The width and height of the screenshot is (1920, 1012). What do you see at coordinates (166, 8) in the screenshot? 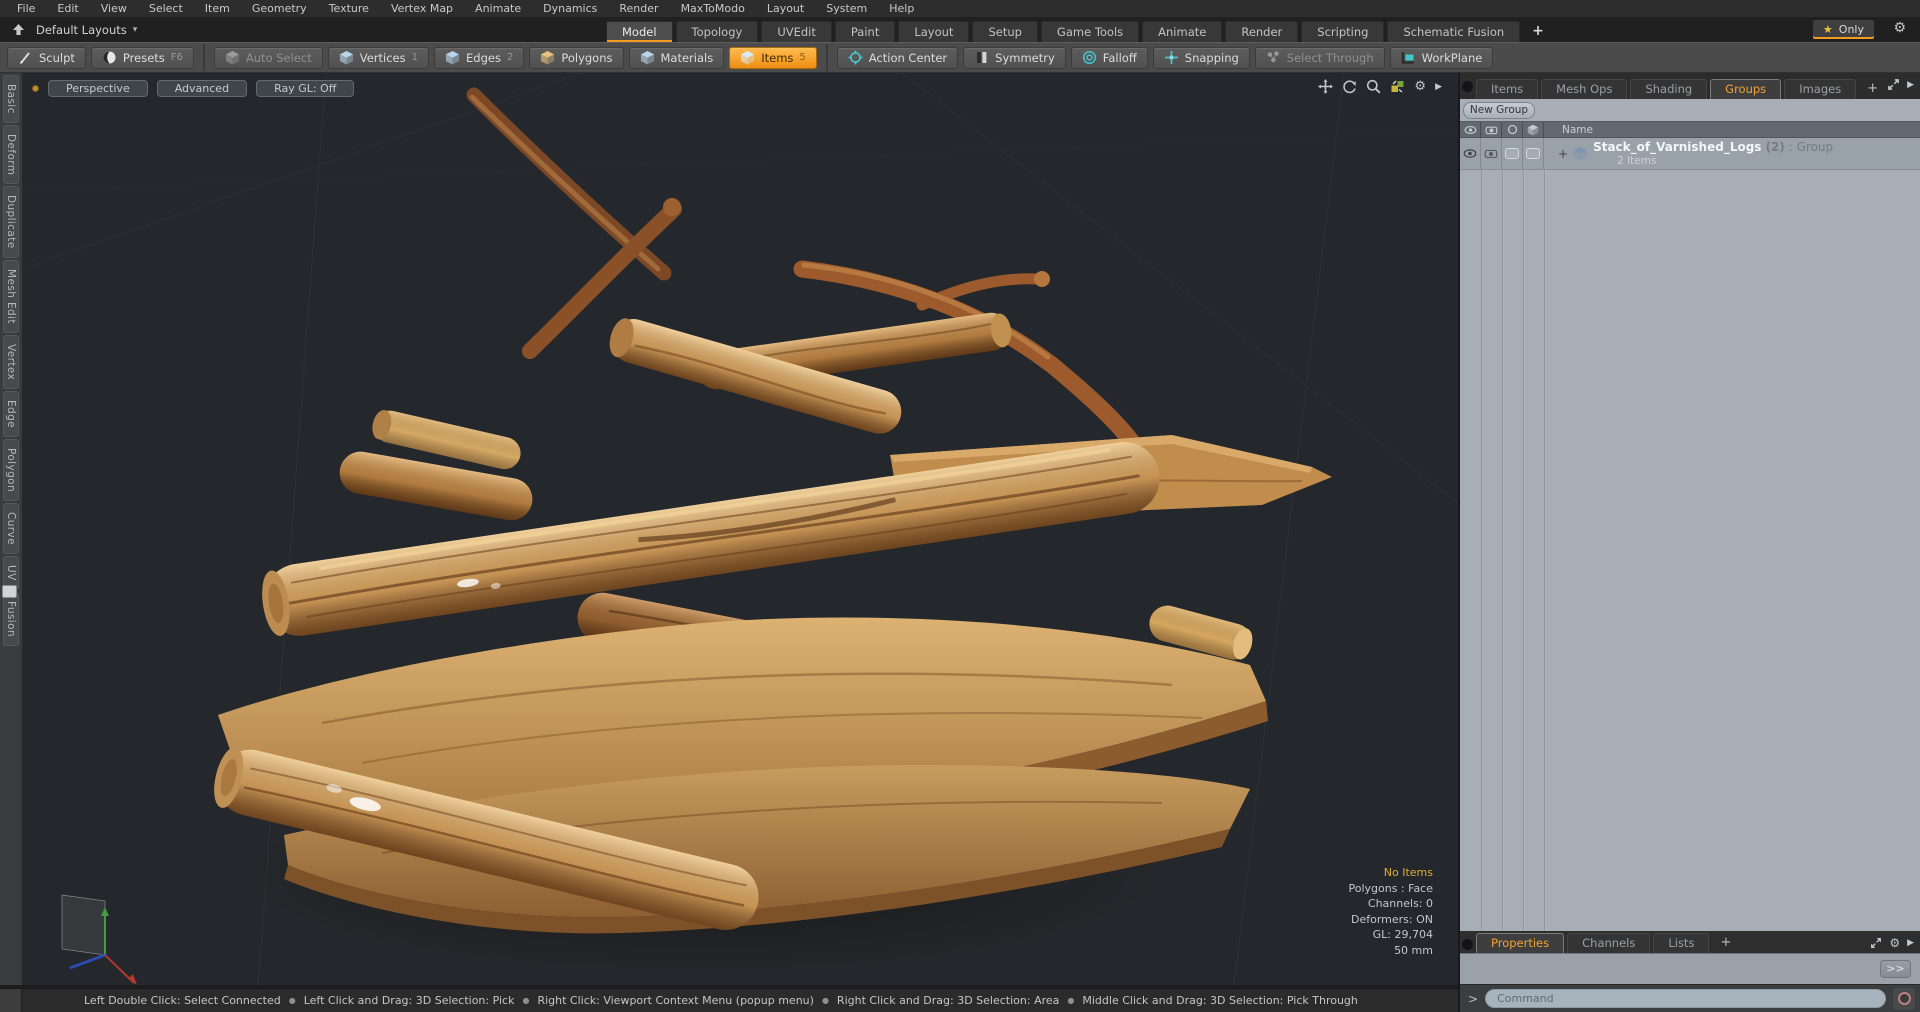
I see `menu-select: Select` at bounding box center [166, 8].